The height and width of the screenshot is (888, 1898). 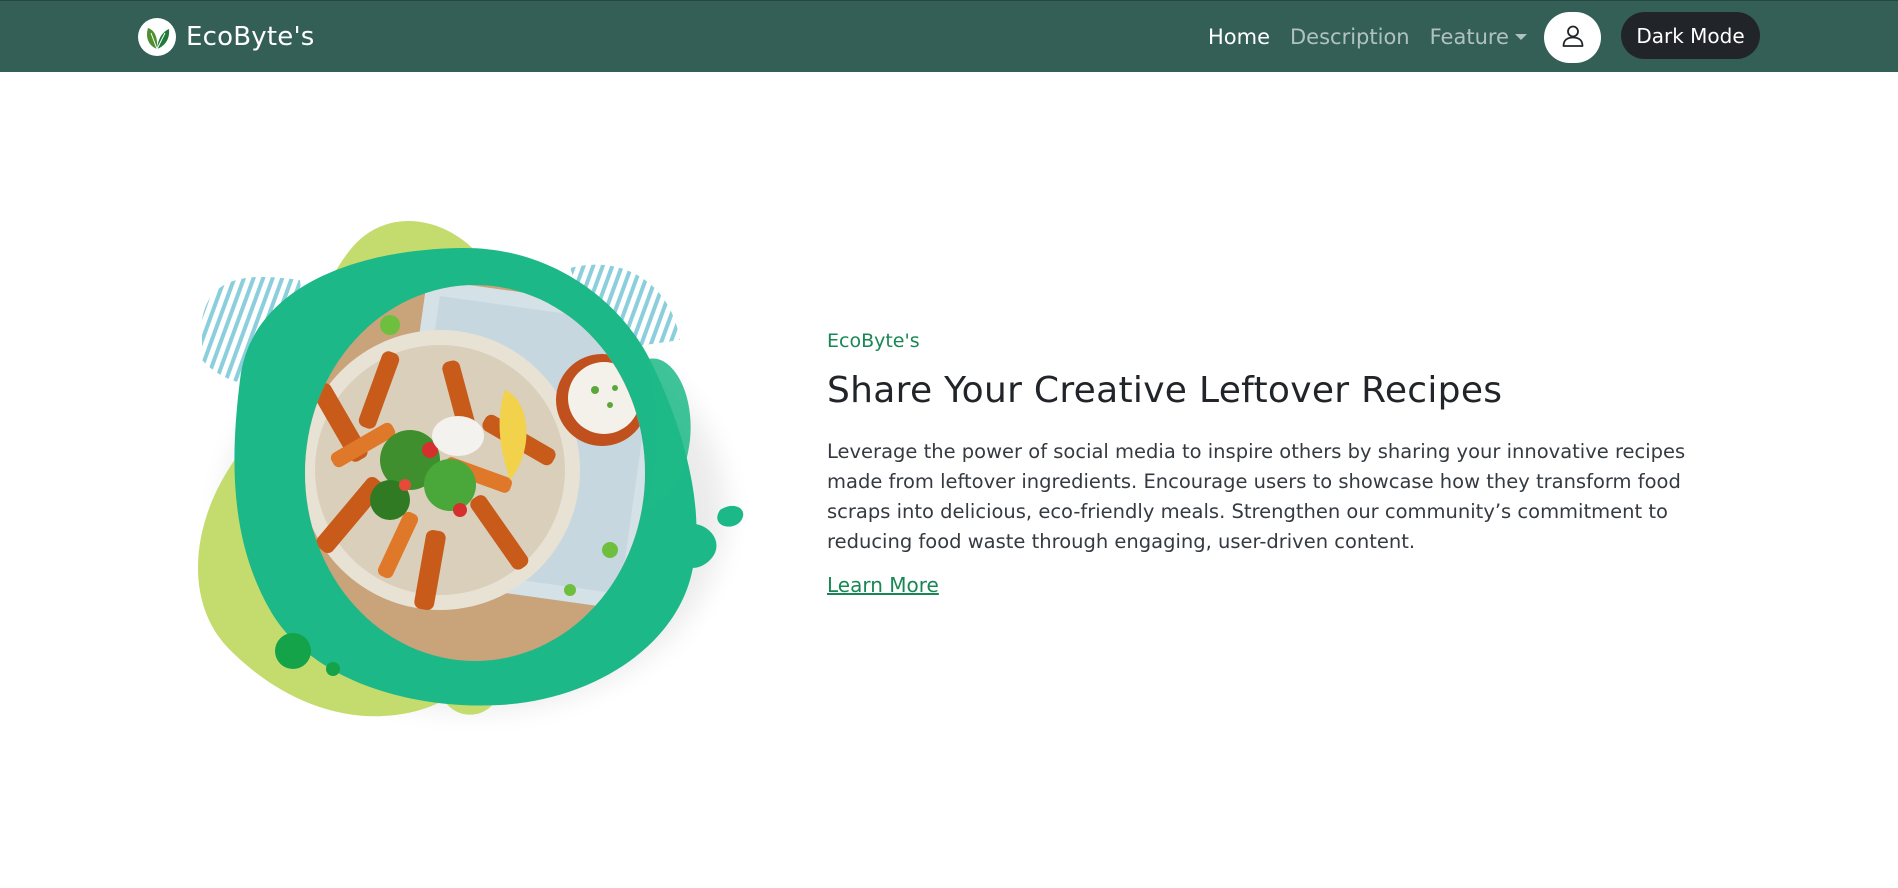 I want to click on nav-links: Home Description Feature, so click(x=1367, y=37).